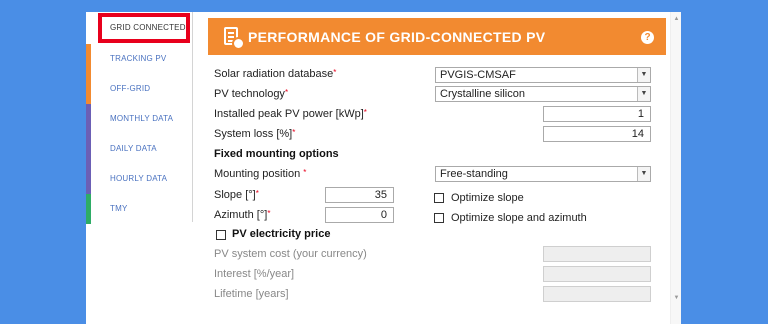 This screenshot has height=324, width=768. I want to click on tab-label: TMY, so click(119, 208).